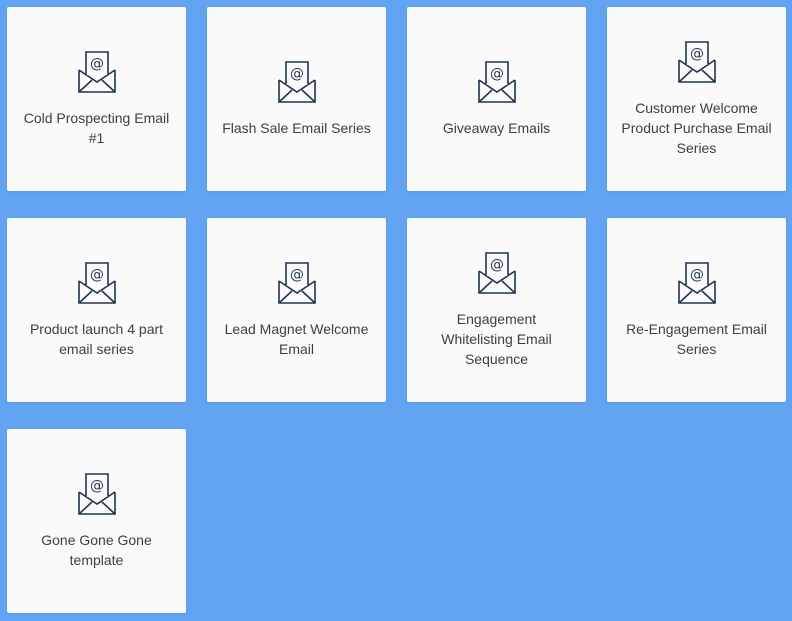 The image size is (792, 621). Describe the element at coordinates (96, 99) in the screenshot. I see `template-card: @ Cold Prospecting Email #1` at that location.